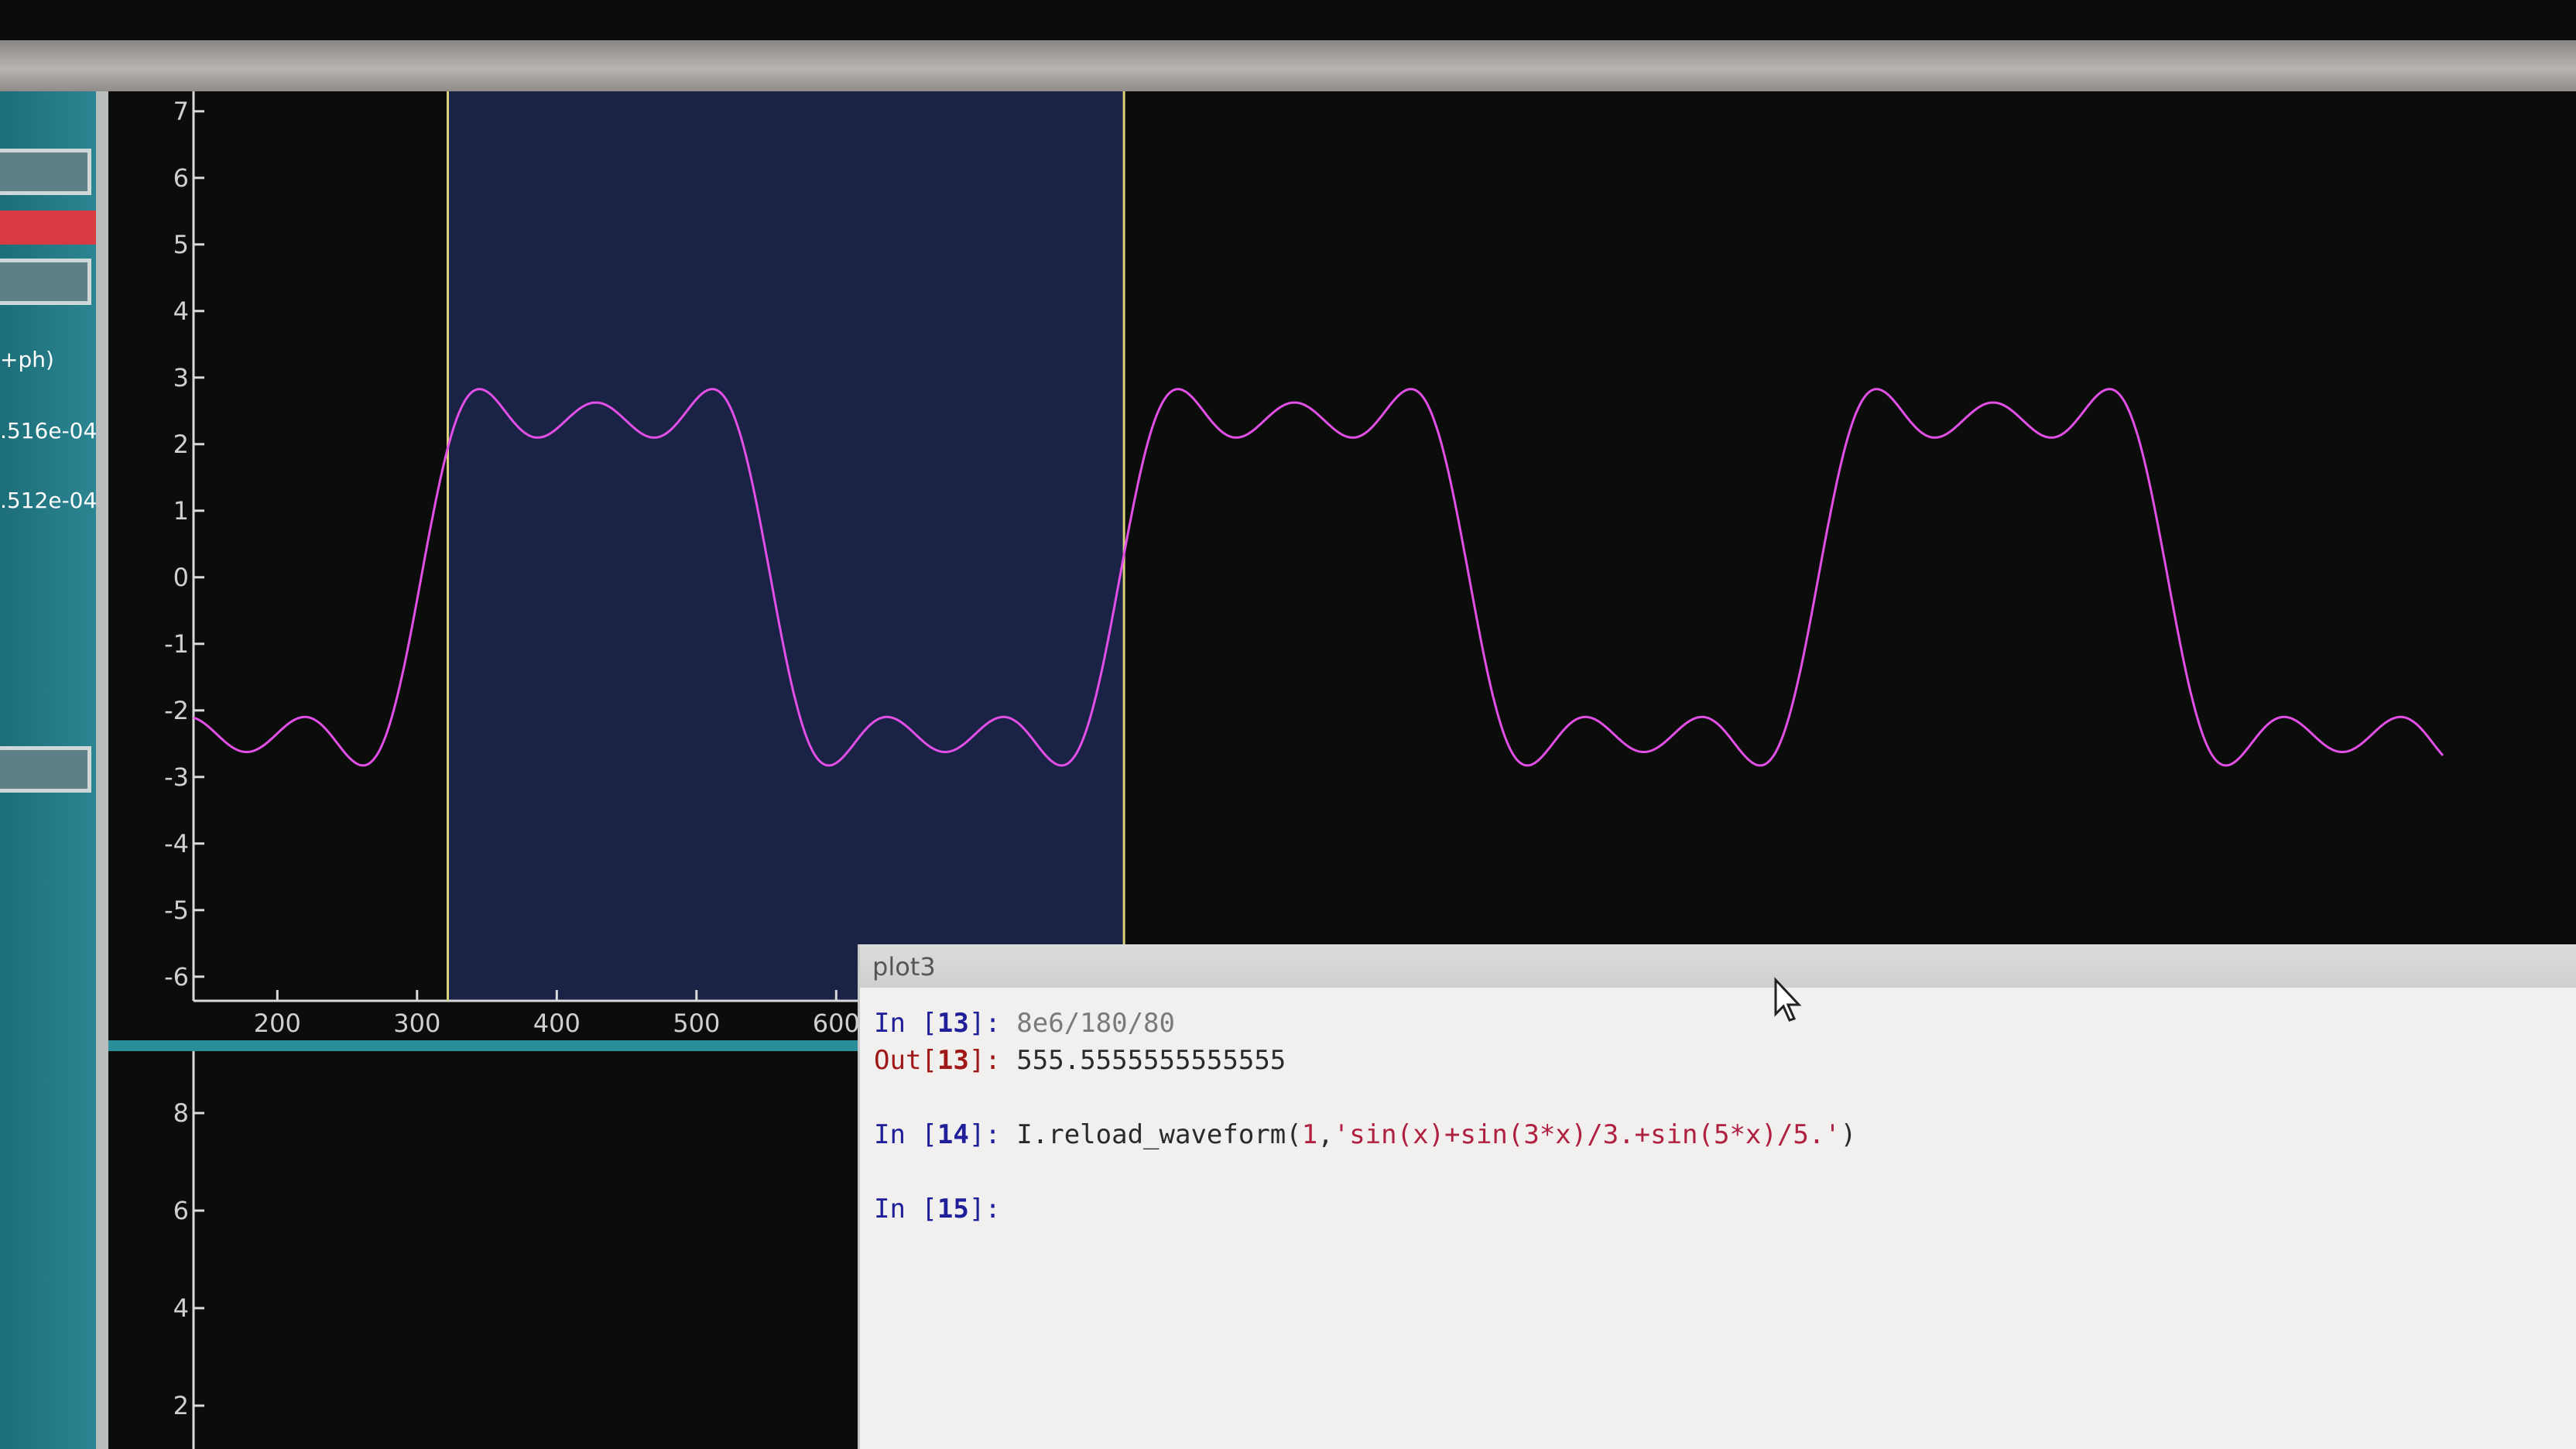 The width and height of the screenshot is (2576, 1449). What do you see at coordinates (1095, 1023) in the screenshot?
I see `code-text: 8e6/180/80` at bounding box center [1095, 1023].